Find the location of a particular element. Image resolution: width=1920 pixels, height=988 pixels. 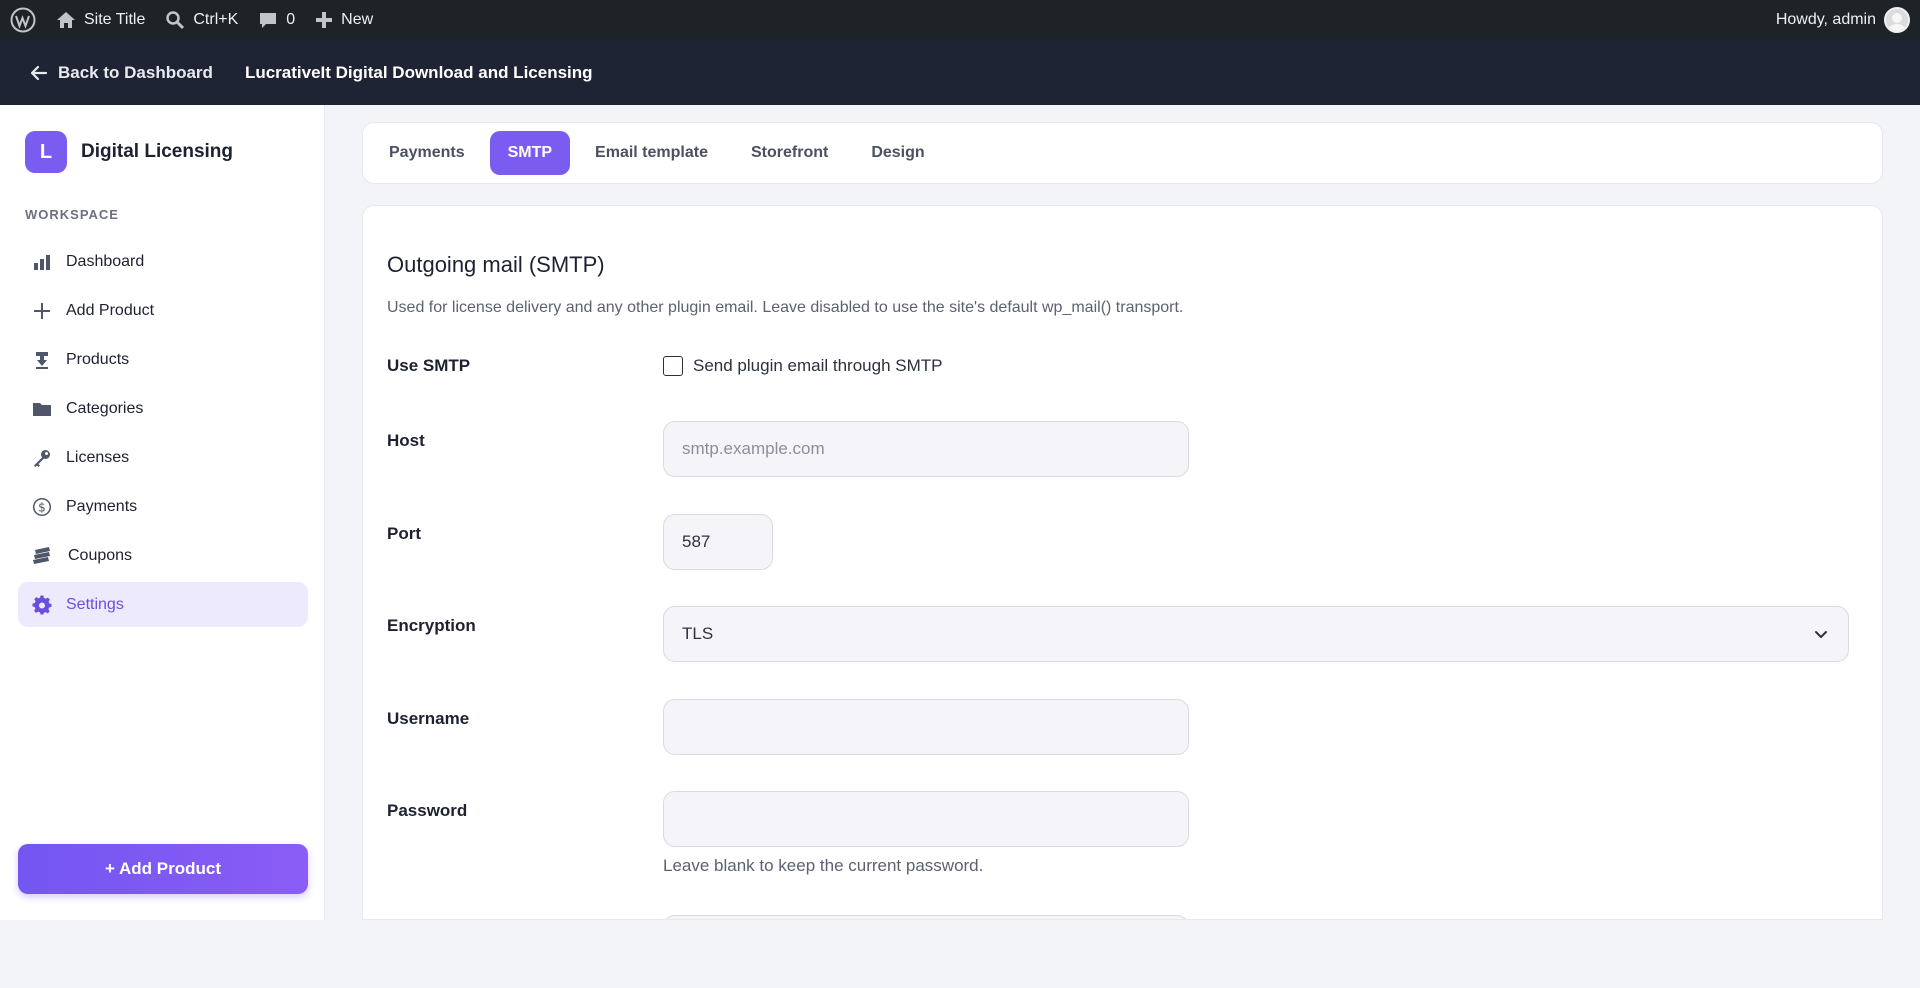

password-input is located at coordinates (926, 819).